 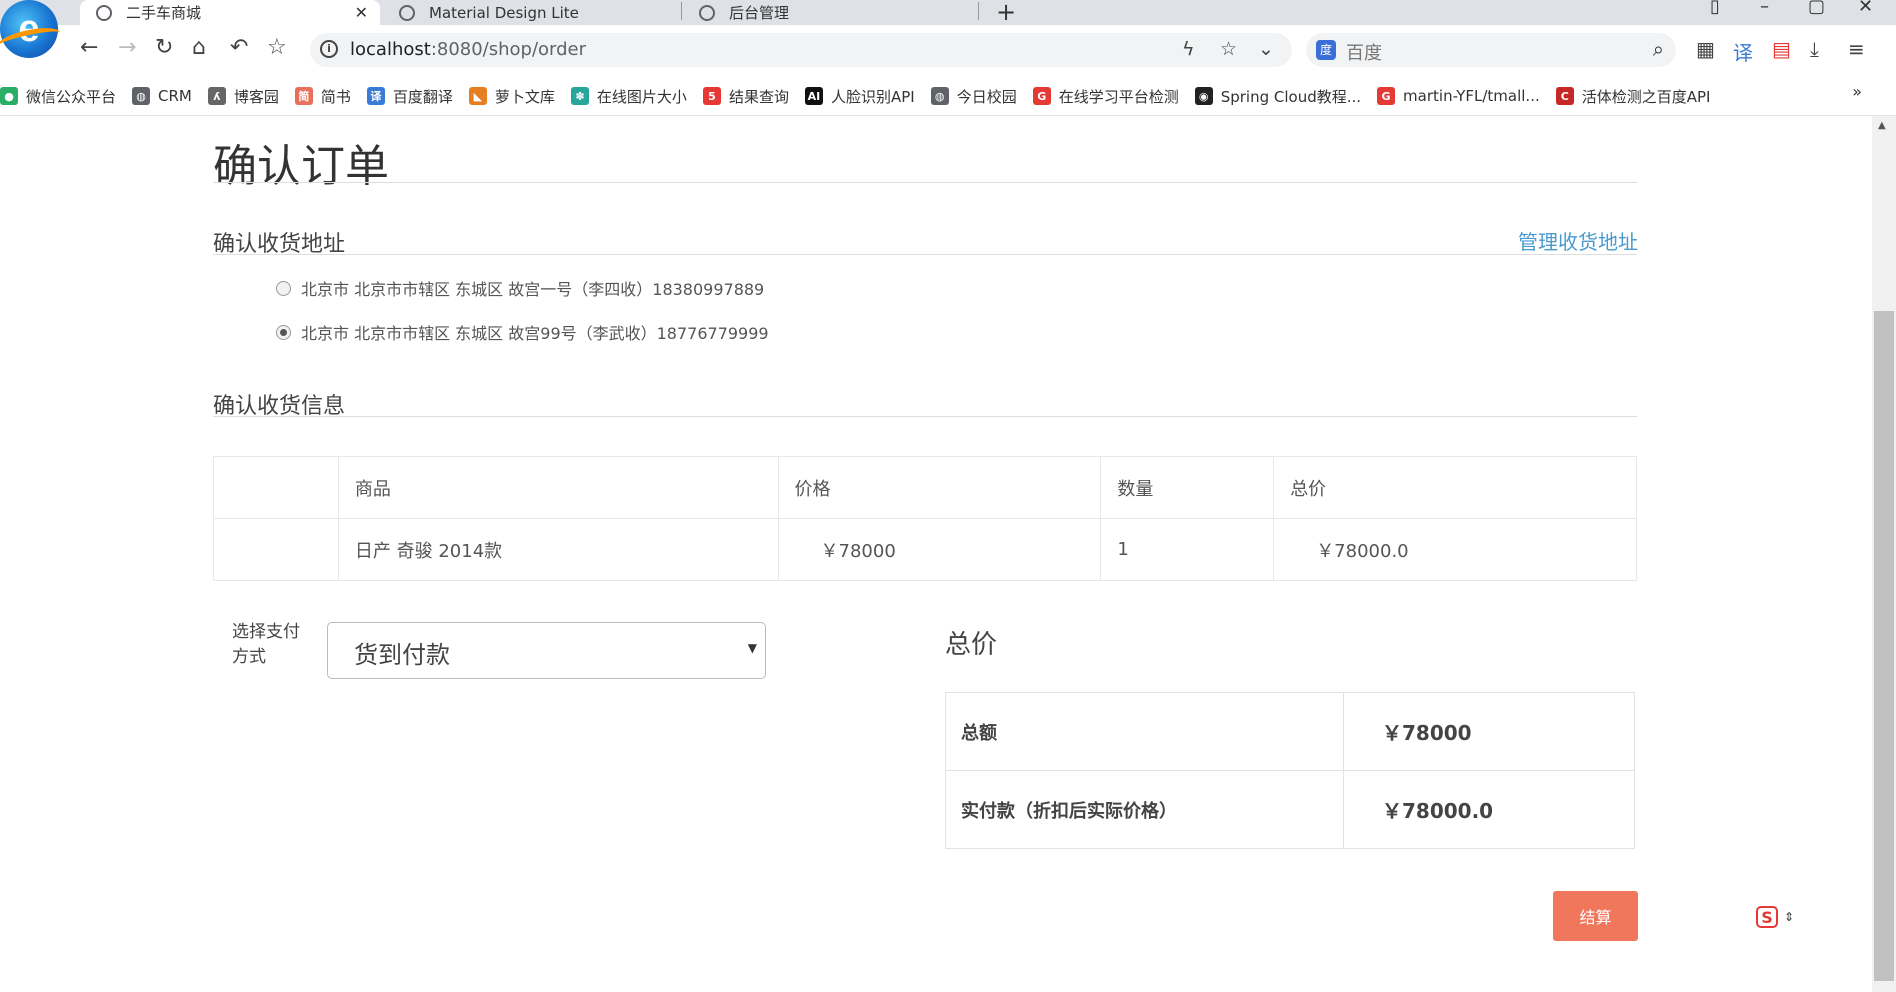 What do you see at coordinates (1489, 731) in the screenshot?
I see `total-value: ￥78000` at bounding box center [1489, 731].